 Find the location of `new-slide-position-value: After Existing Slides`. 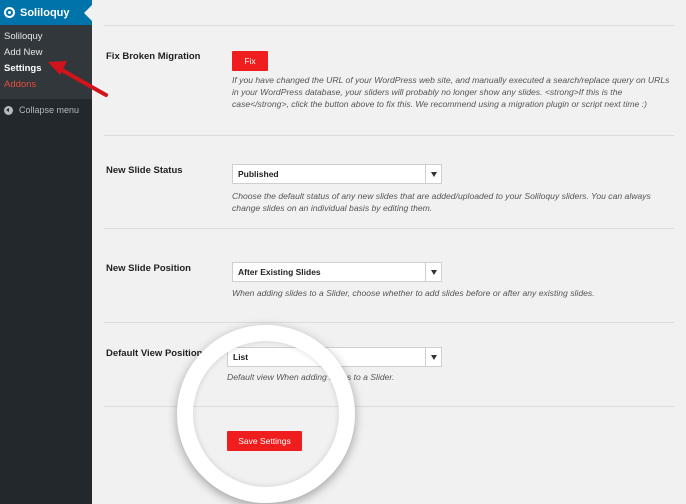

new-slide-position-value: After Existing Slides is located at coordinates (279, 272).